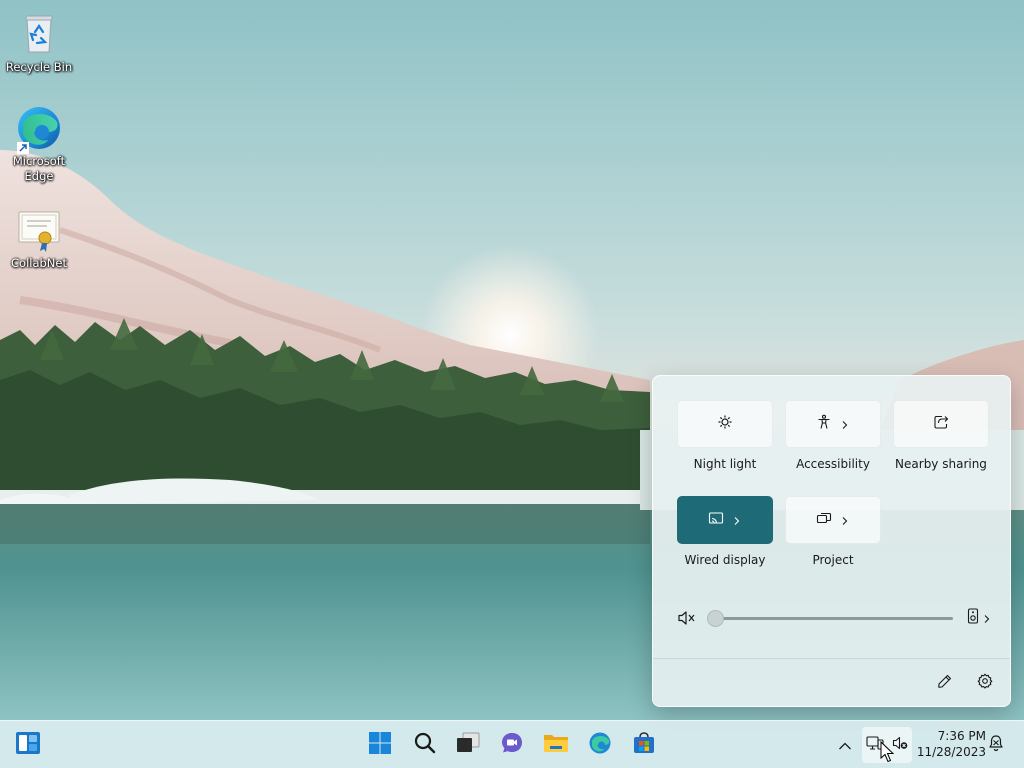  I want to click on desktop-icon-label: Microsoft Edge, so click(39, 168).